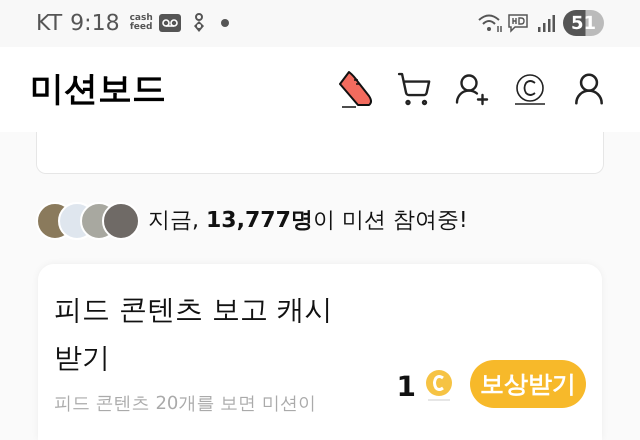  What do you see at coordinates (141, 23) in the screenshot?
I see `app-logo: cash feed` at bounding box center [141, 23].